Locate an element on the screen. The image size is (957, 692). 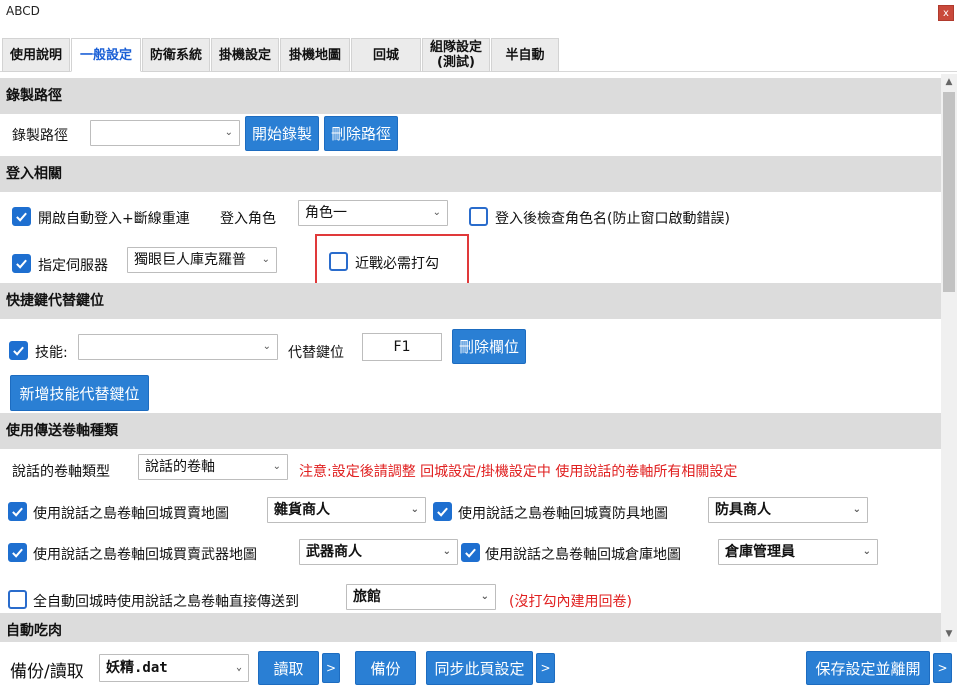
title-bar: ABCD x is located at coordinates (478, 16).